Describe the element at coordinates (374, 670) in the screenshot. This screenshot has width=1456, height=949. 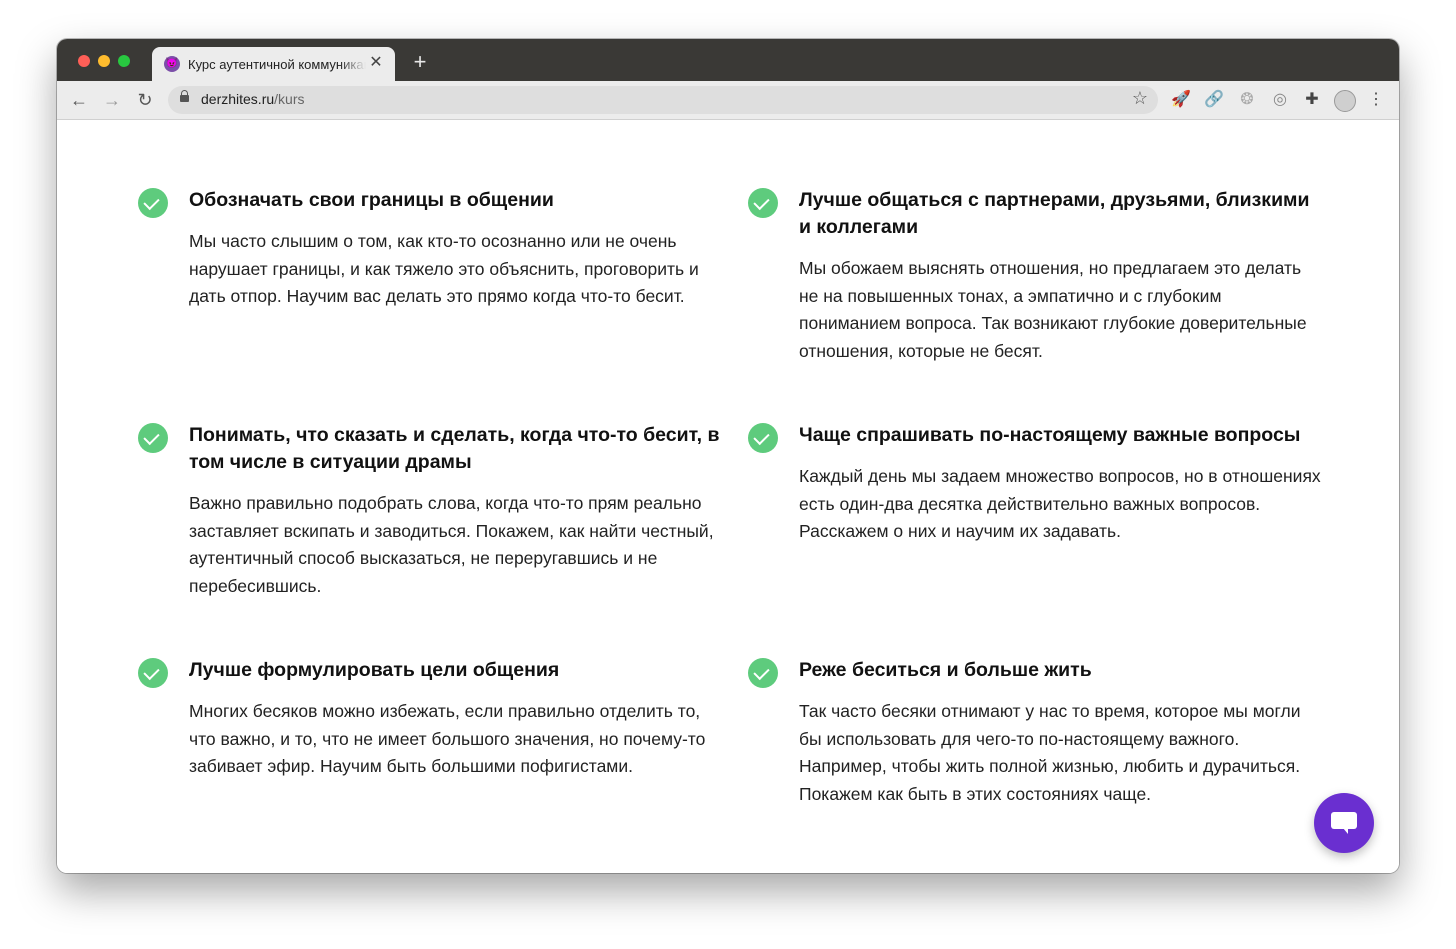
I see `feature-title: Лучше формулировать цели общения` at that location.